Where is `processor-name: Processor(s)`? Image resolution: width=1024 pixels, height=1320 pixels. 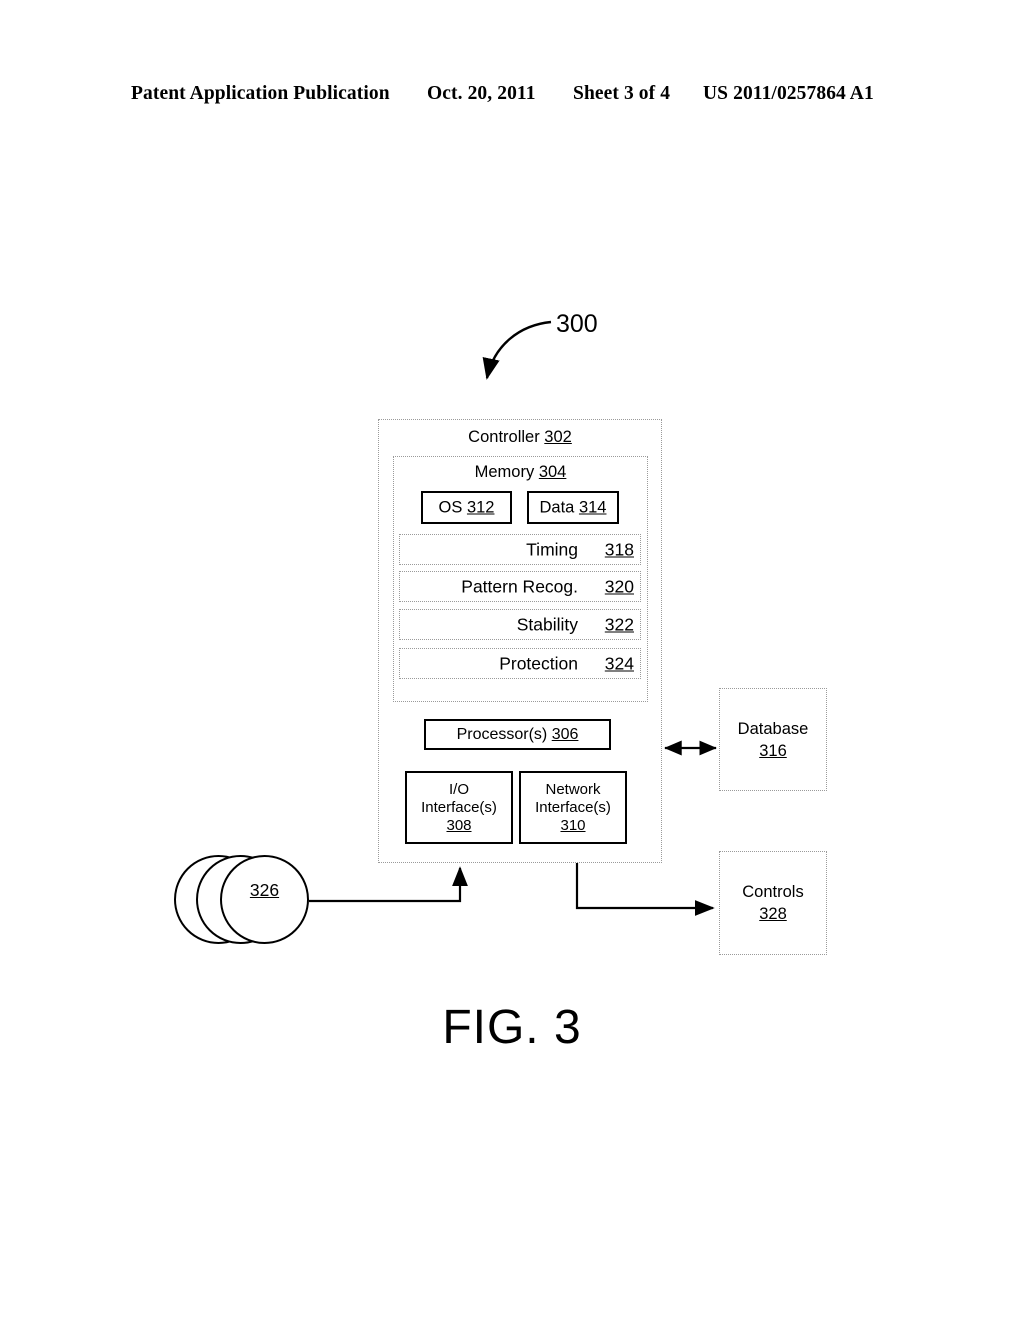
processor-name: Processor(s) is located at coordinates (502, 734).